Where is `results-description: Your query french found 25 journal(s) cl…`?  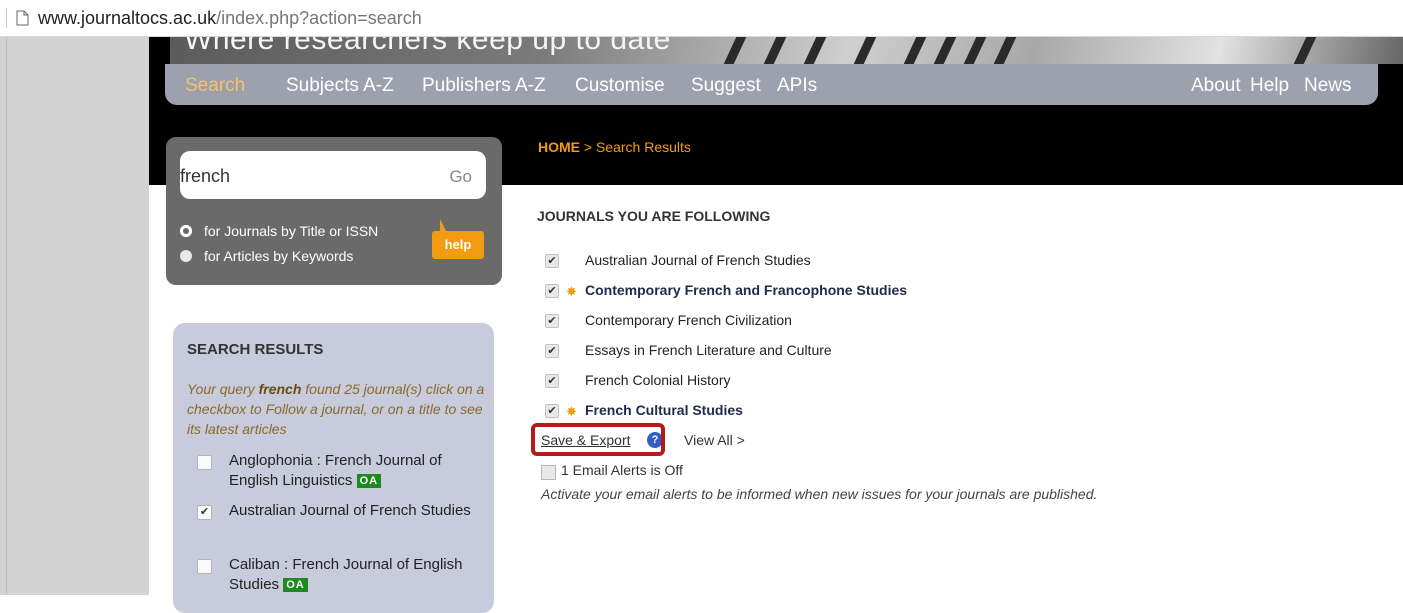 results-description: Your query french found 25 journal(s) cl… is located at coordinates (336, 409).